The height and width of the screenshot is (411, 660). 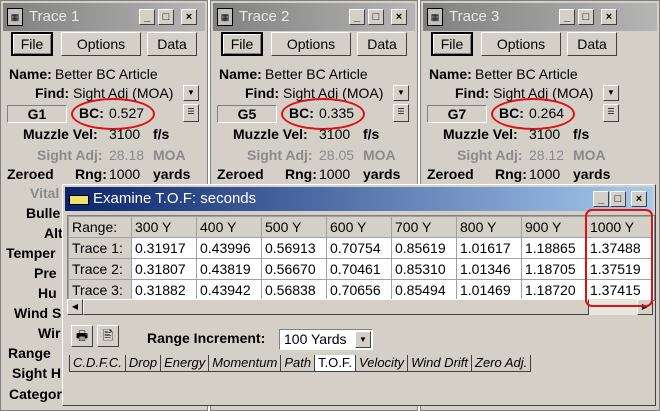 I want to click on horizontal-scrollbar: ◀ ▶, so click(x=360, y=307).